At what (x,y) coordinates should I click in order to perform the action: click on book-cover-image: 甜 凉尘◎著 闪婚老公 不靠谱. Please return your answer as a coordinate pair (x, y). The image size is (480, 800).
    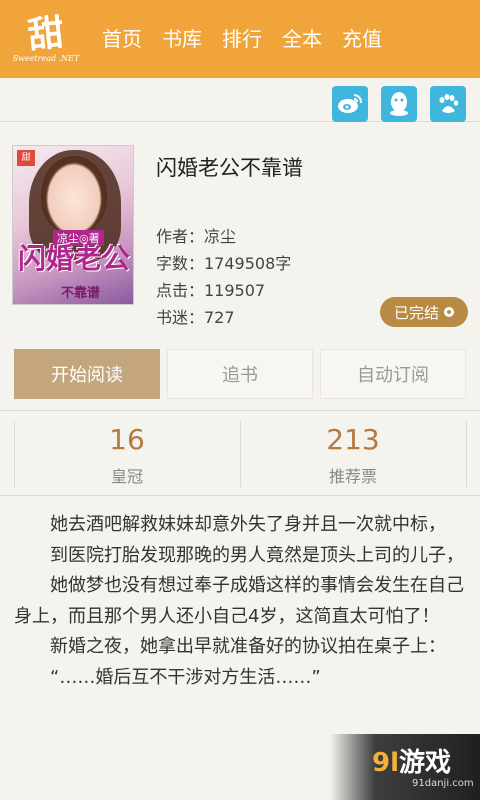
    Looking at the image, I should click on (73, 225).